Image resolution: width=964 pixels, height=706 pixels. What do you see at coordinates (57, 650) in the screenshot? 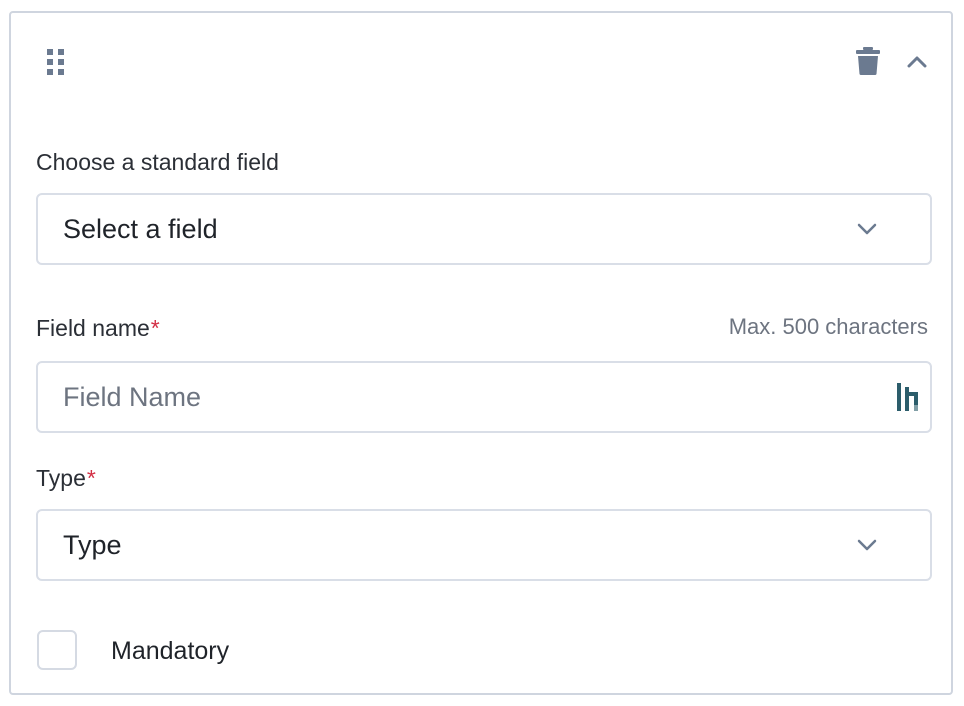
I see `mandatory-checkbox` at bounding box center [57, 650].